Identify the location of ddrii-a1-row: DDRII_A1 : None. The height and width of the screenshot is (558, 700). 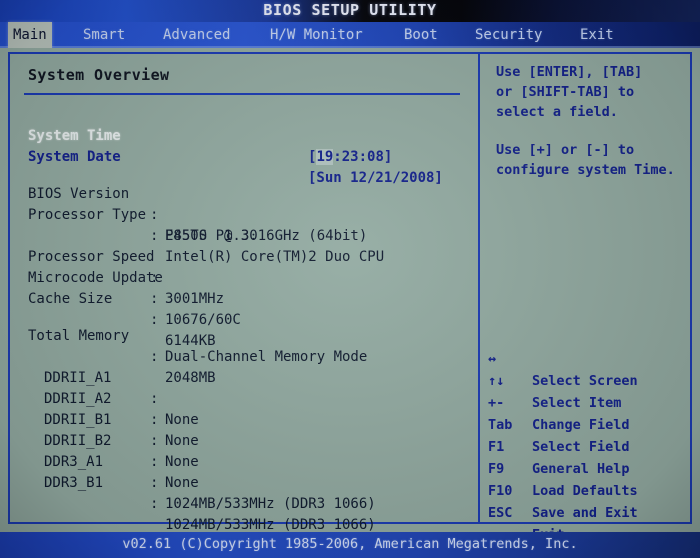
(244, 387).